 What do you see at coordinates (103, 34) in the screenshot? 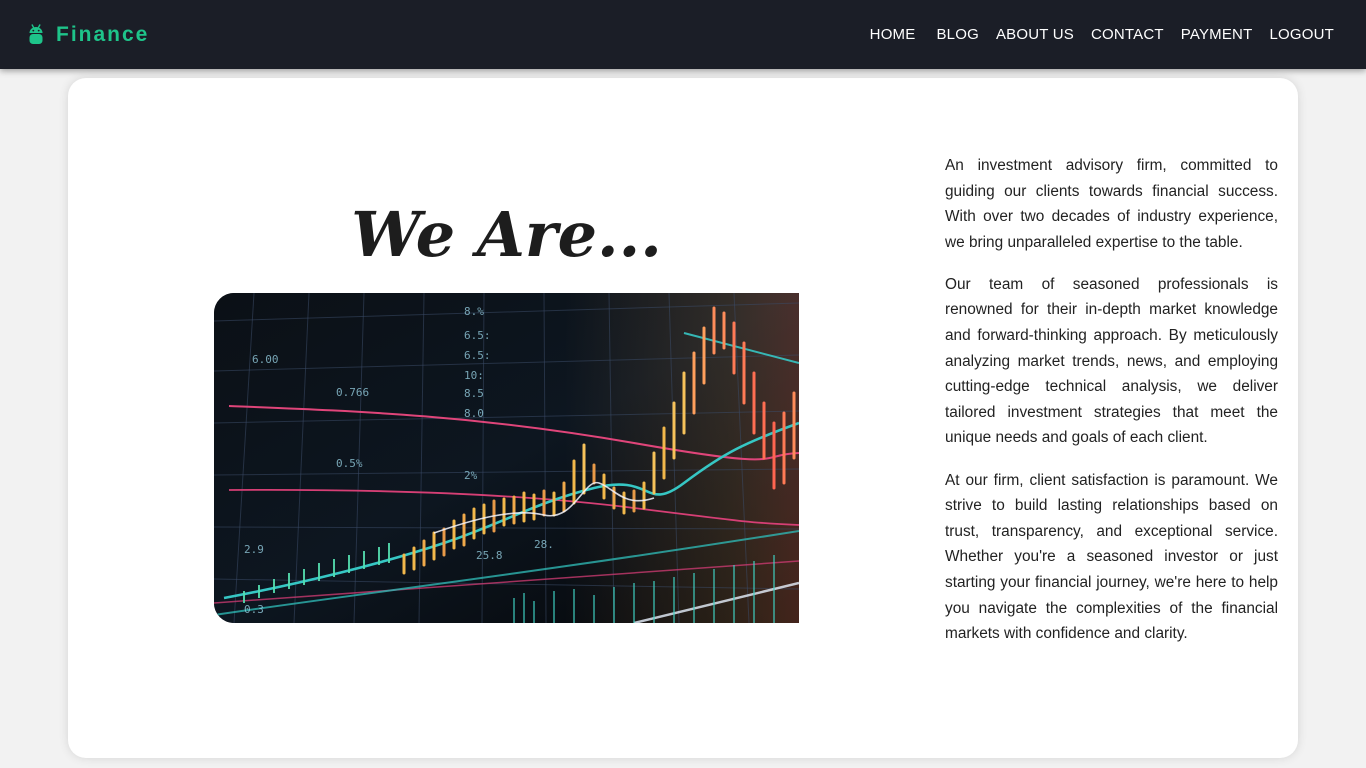
I see `brand-name: Finance` at bounding box center [103, 34].